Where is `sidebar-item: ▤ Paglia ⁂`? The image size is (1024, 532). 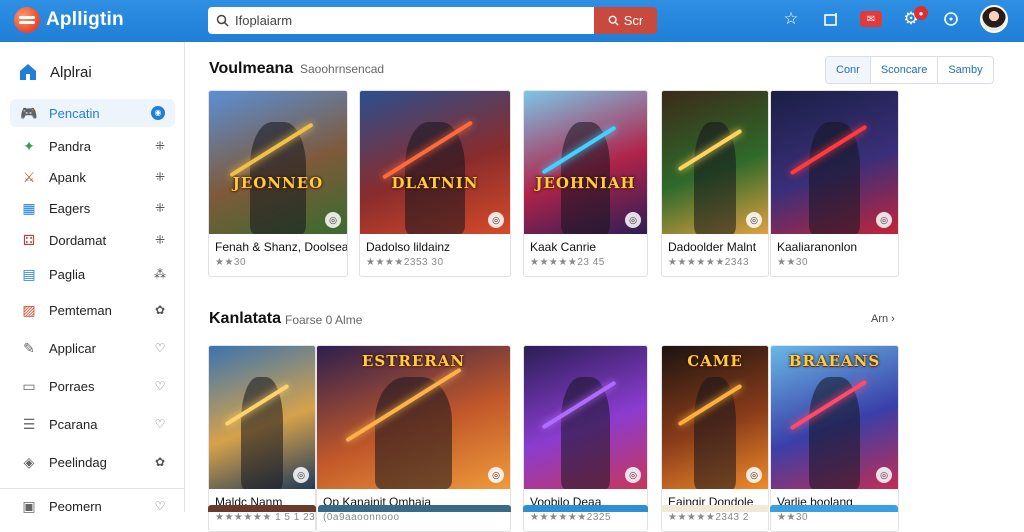 sidebar-item: ▤ Paglia ⁂ is located at coordinates (92, 274).